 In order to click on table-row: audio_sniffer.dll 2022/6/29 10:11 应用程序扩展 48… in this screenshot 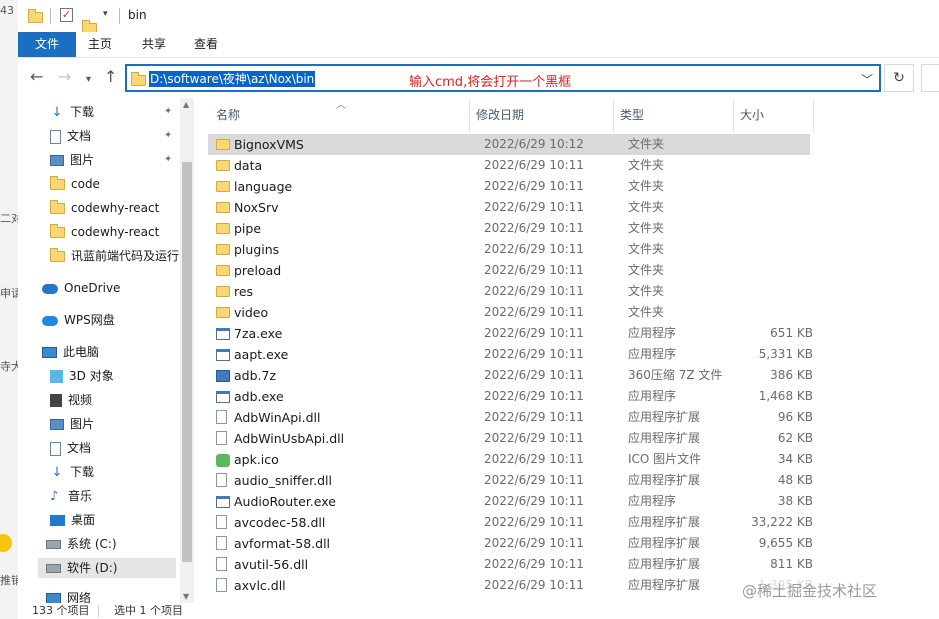, I will do `click(510, 480)`.